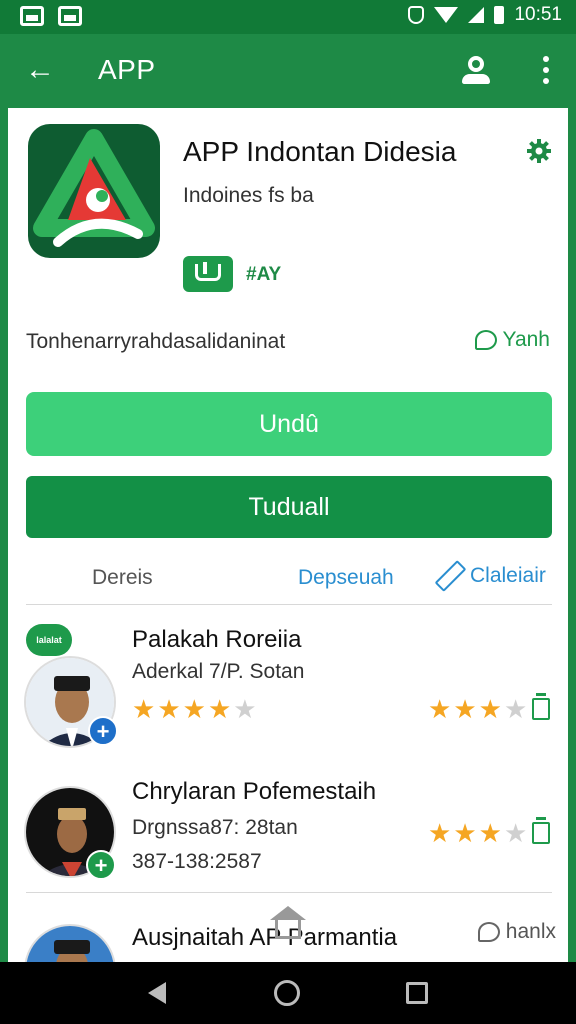 The width and height of the screenshot is (576, 1024). I want to click on status-right-icons: 10:51, so click(485, 15).